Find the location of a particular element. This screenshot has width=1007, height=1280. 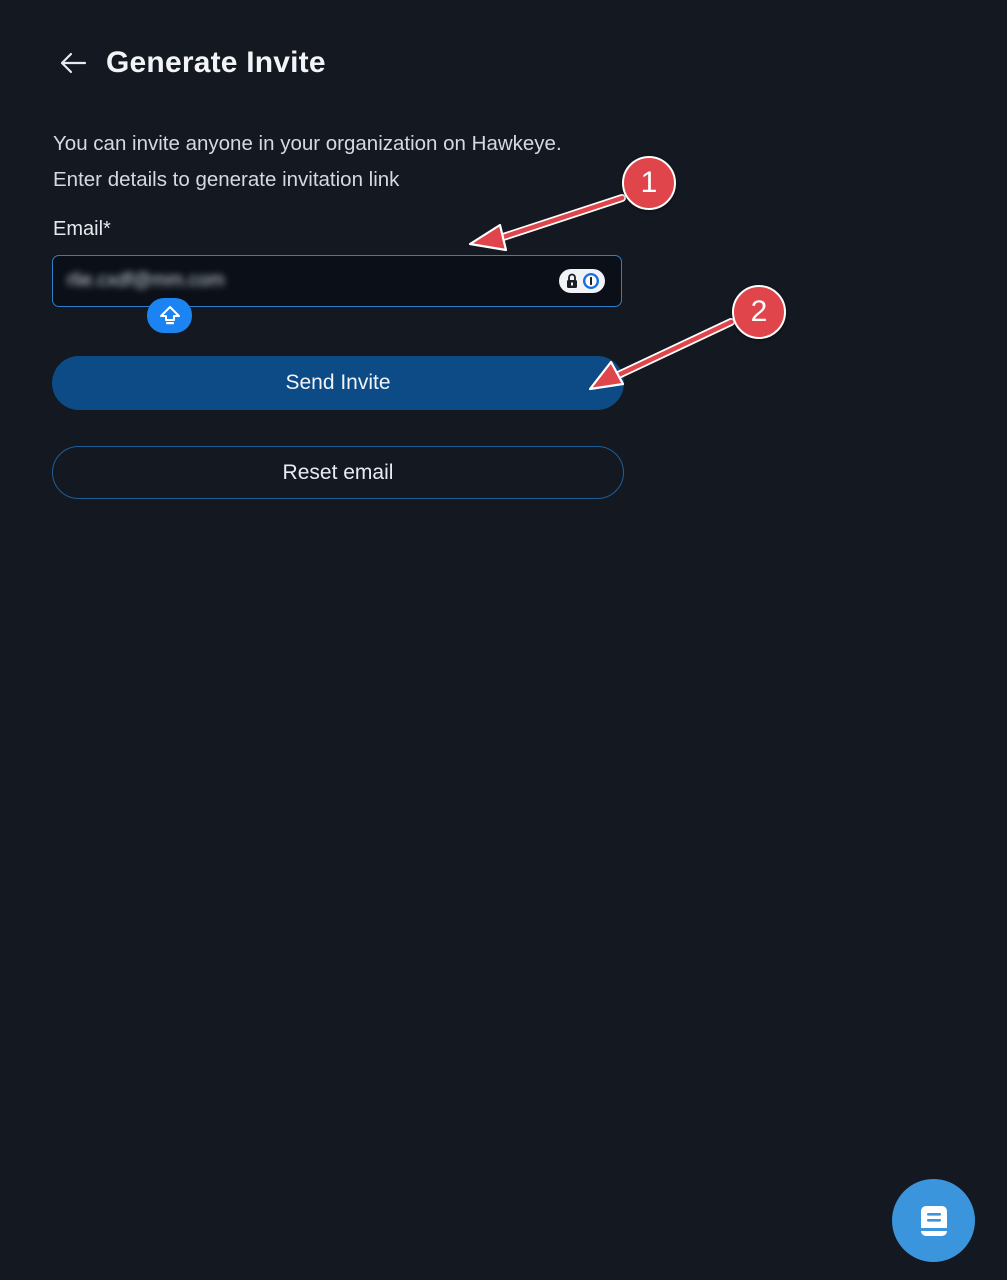

book-icon is located at coordinates (933, 1220).